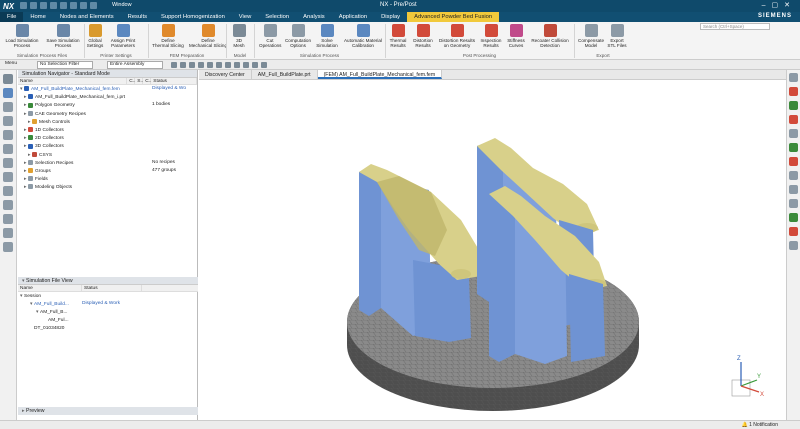  I want to click on help-icon, so click(8, 233).